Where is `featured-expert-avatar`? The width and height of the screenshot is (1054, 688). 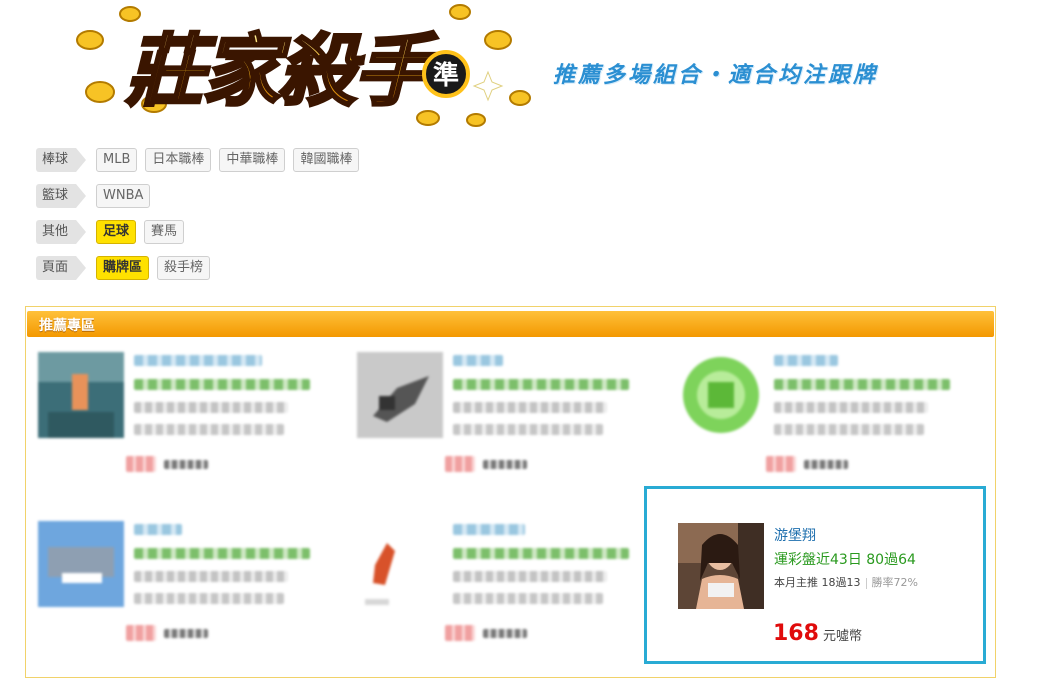
featured-expert-avatar is located at coordinates (721, 566).